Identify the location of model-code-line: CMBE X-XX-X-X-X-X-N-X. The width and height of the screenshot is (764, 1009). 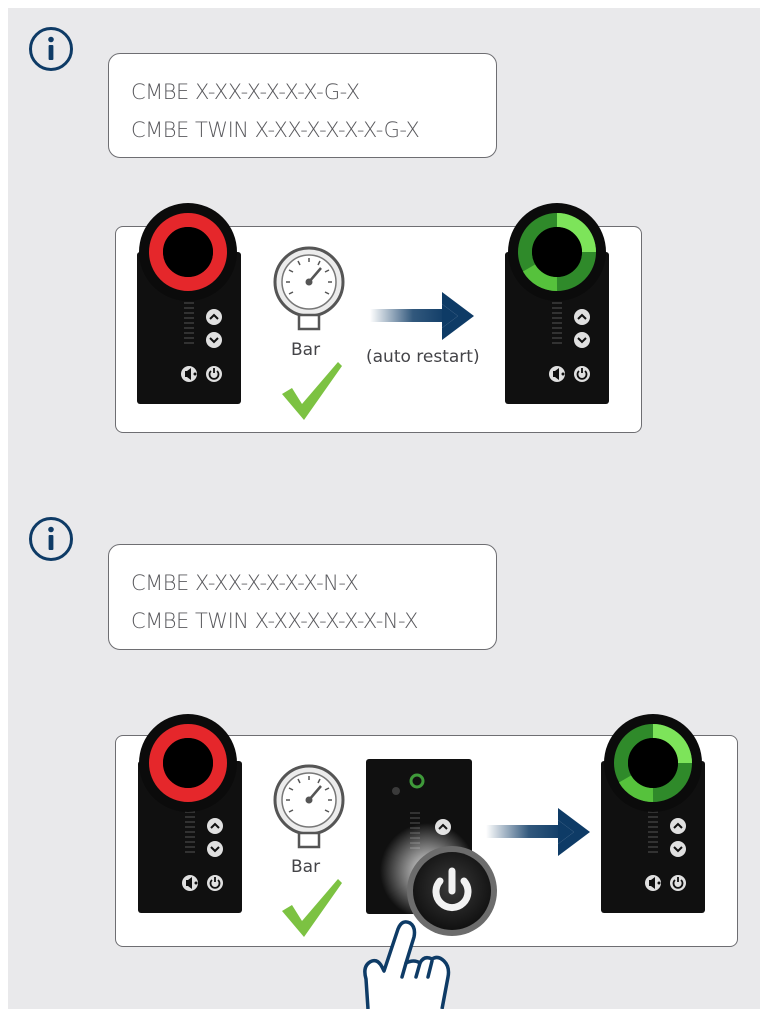
(245, 583).